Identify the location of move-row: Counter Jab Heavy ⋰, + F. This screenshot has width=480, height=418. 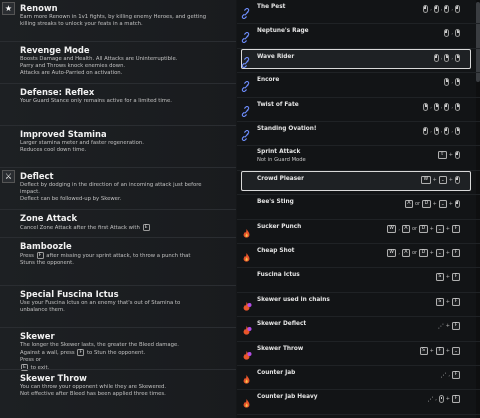
(358, 400).